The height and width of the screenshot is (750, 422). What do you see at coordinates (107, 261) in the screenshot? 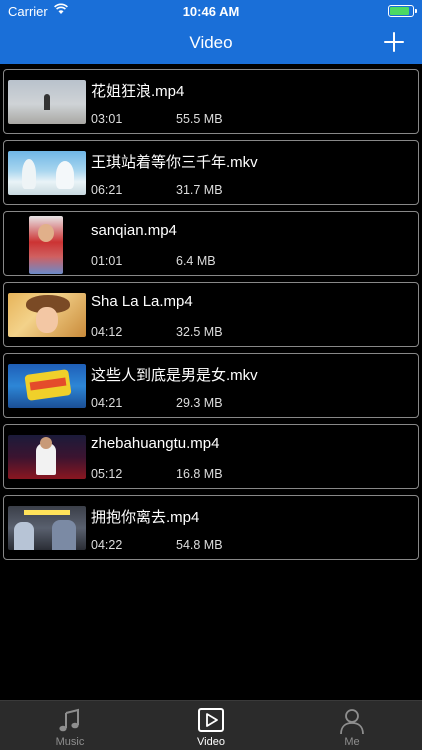
I see `video-duration: 01:01` at bounding box center [107, 261].